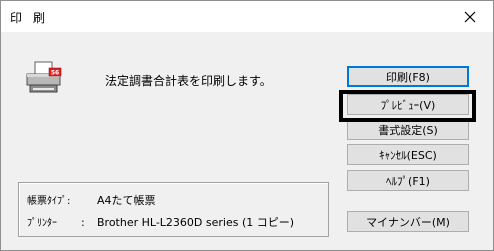 The image size is (494, 251). I want to click on my-number-button: マイナンバー(M), so click(408, 221).